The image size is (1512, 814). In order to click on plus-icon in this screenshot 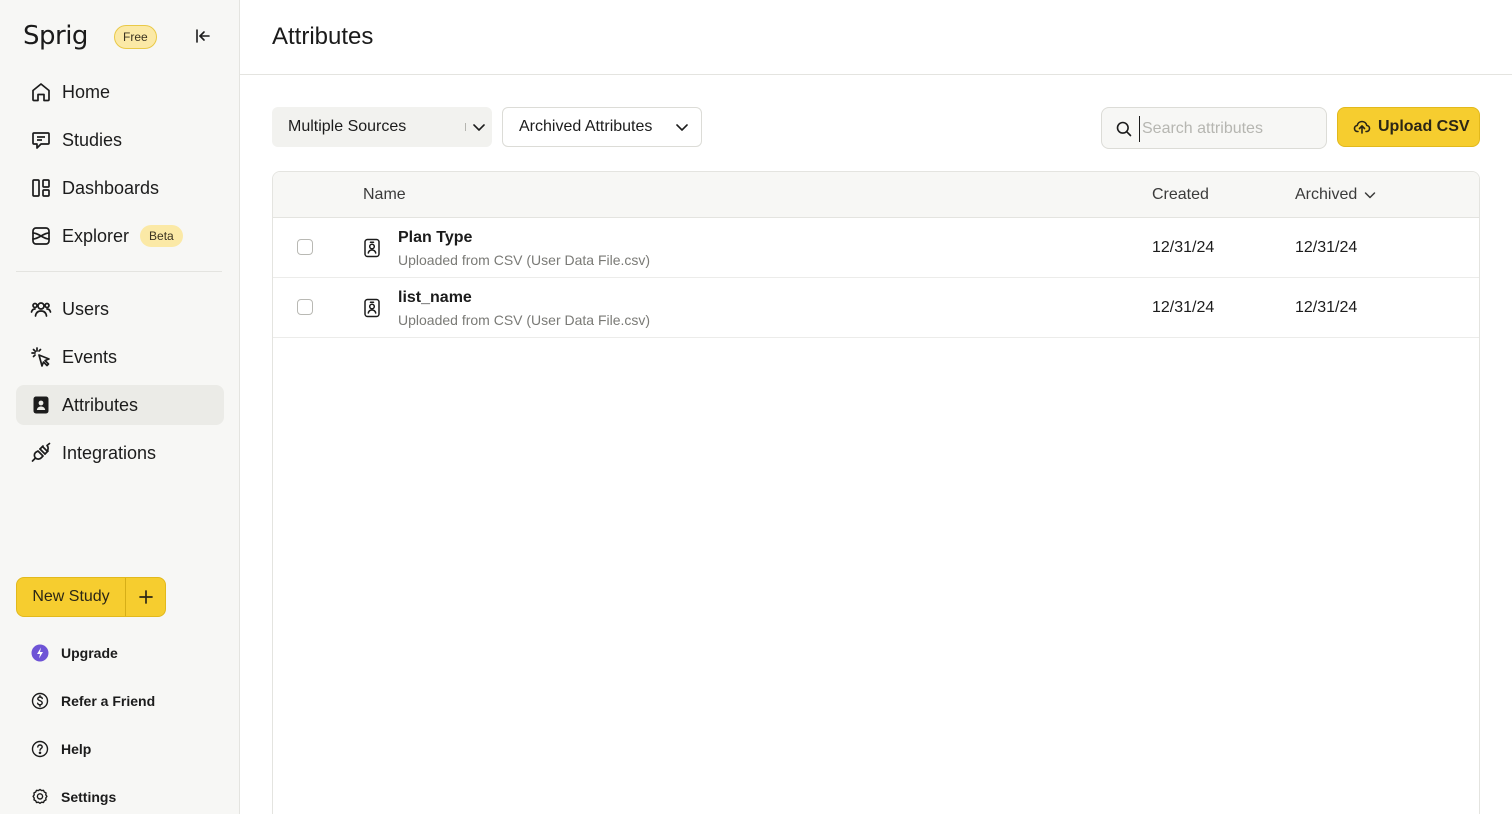, I will do `click(145, 597)`.